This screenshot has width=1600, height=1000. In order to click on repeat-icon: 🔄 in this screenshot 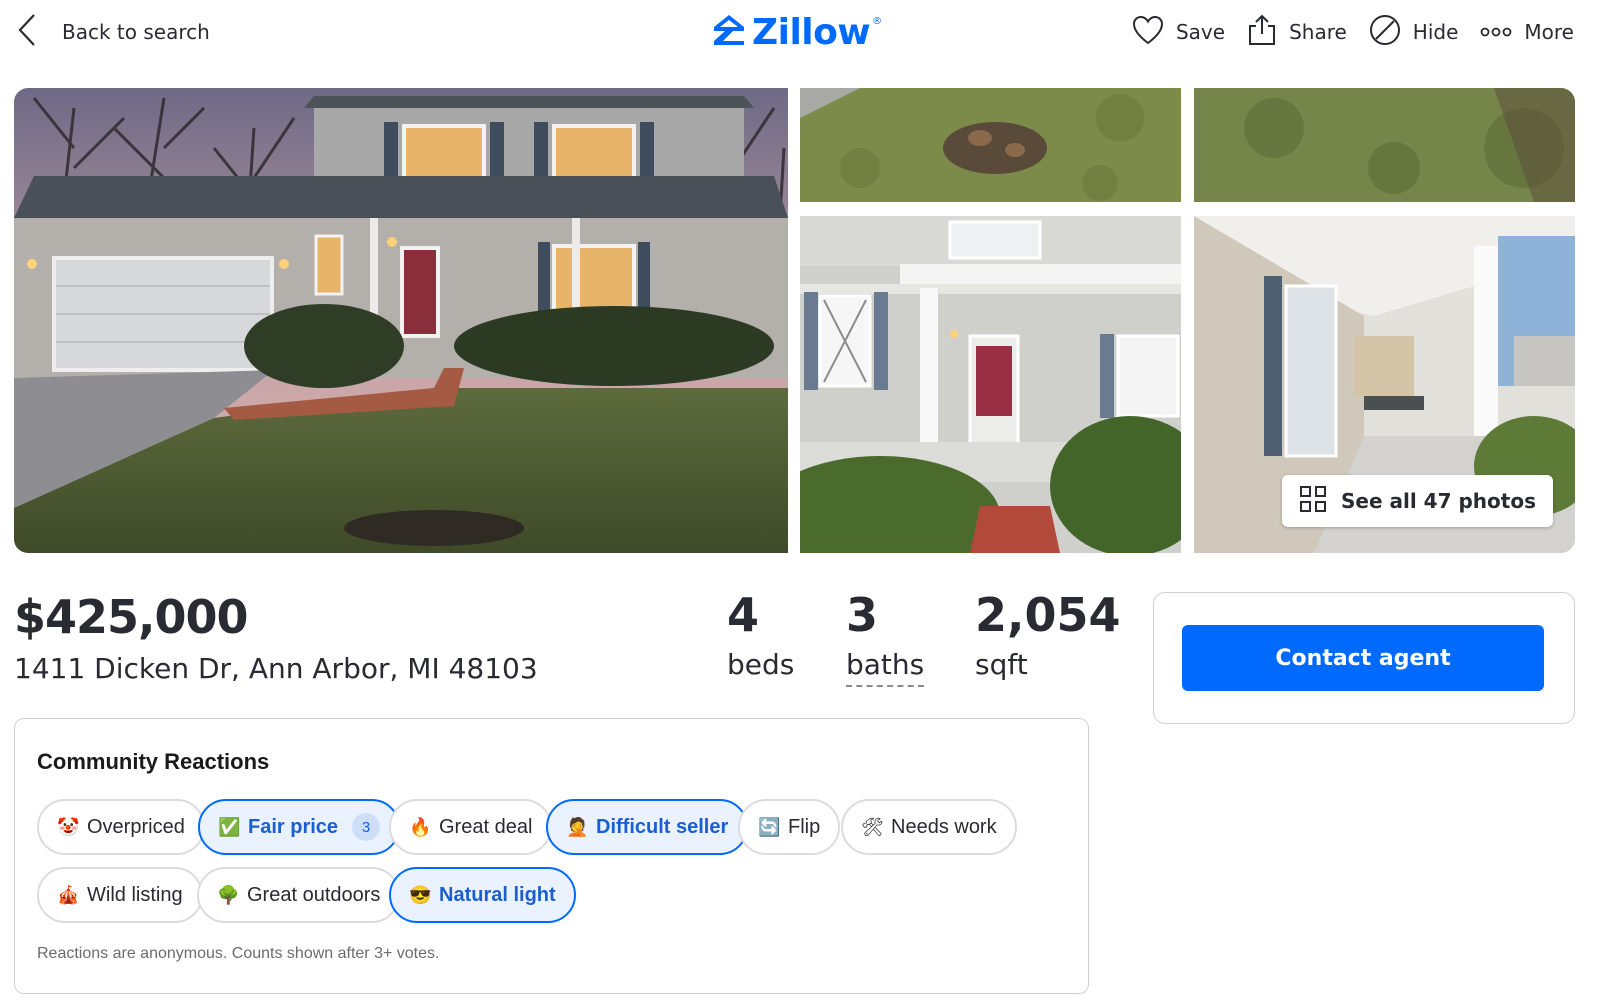, I will do `click(769, 826)`.